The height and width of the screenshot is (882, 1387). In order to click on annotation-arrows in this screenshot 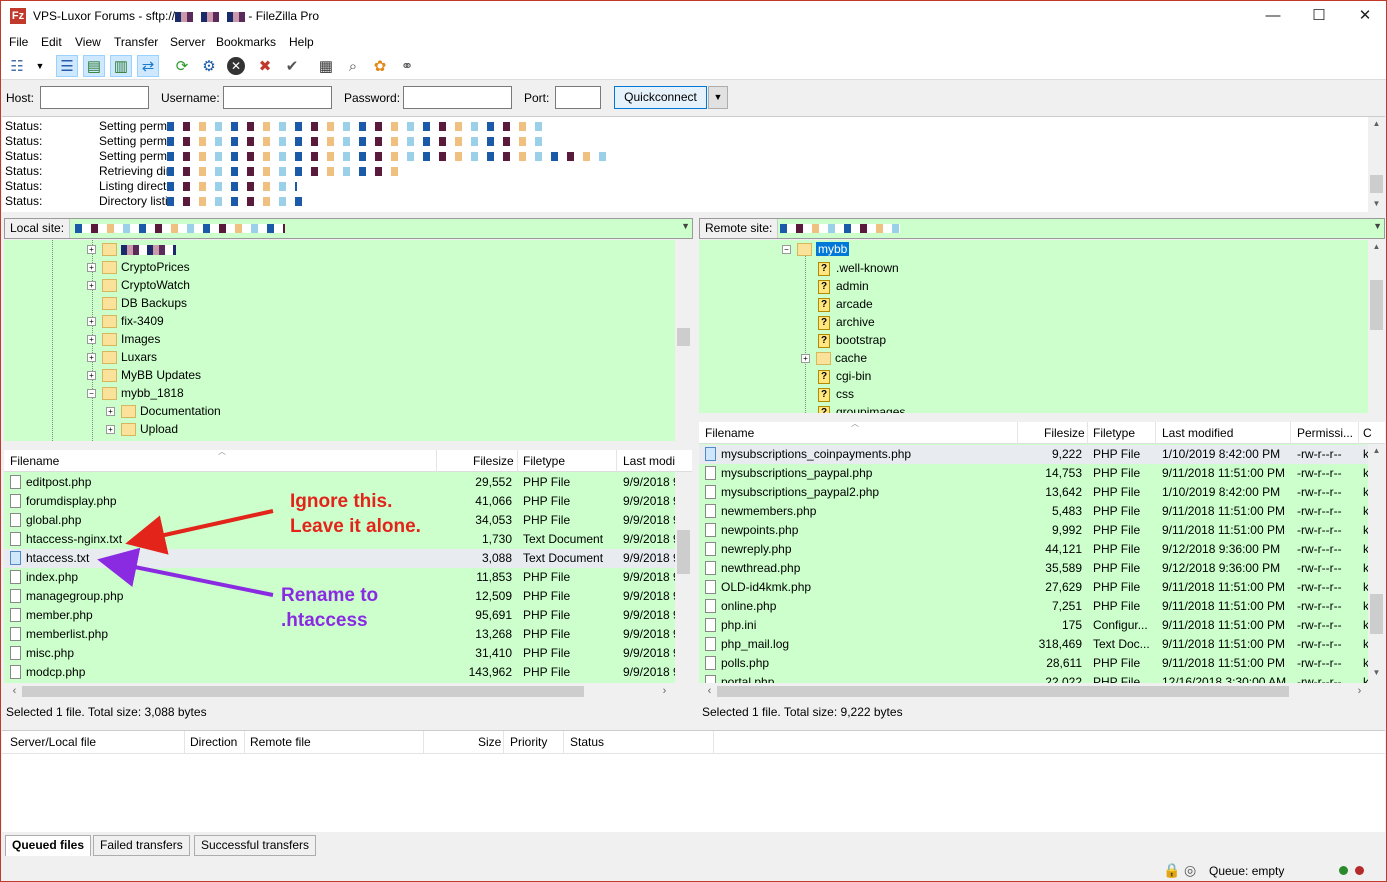, I will do `click(185, 553)`.